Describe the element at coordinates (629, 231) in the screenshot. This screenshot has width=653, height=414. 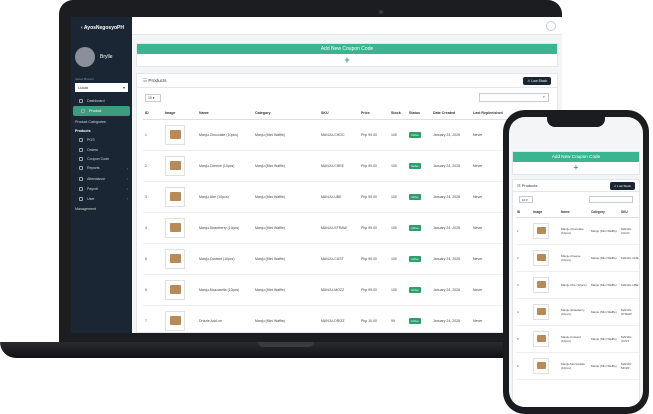
I see `cell-sku: MANJU-CHOC` at that location.